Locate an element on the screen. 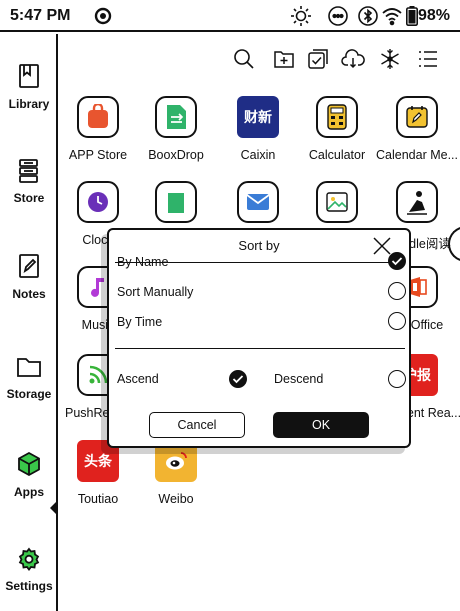 The height and width of the screenshot is (611, 460). option-by-name-label: By Name is located at coordinates (143, 262).